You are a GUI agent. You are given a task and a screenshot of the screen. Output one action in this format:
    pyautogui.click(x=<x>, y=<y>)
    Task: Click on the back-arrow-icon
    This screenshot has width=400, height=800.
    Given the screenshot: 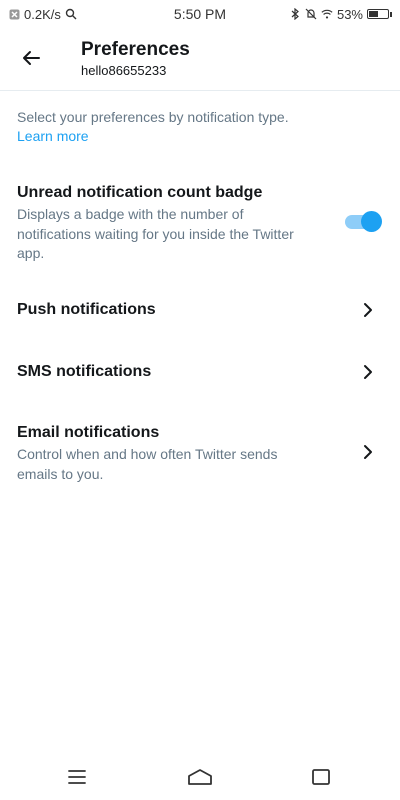 What is the action you would take?
    pyautogui.click(x=31, y=58)
    